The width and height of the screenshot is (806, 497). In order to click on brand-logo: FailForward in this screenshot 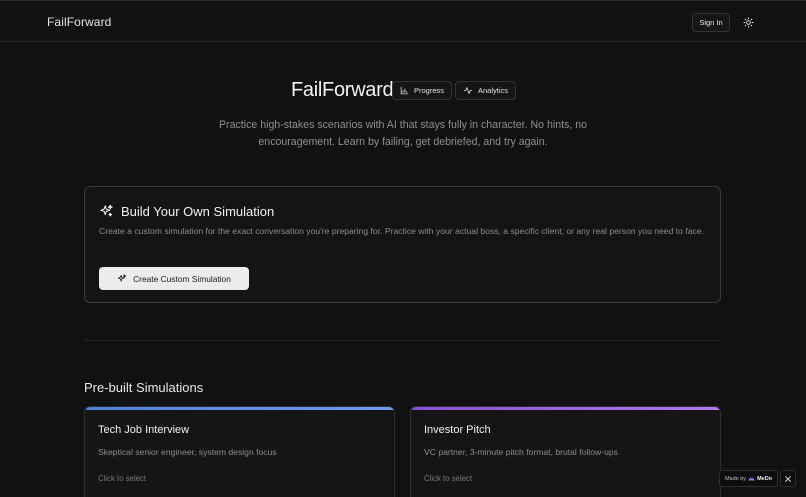, I will do `click(79, 22)`.